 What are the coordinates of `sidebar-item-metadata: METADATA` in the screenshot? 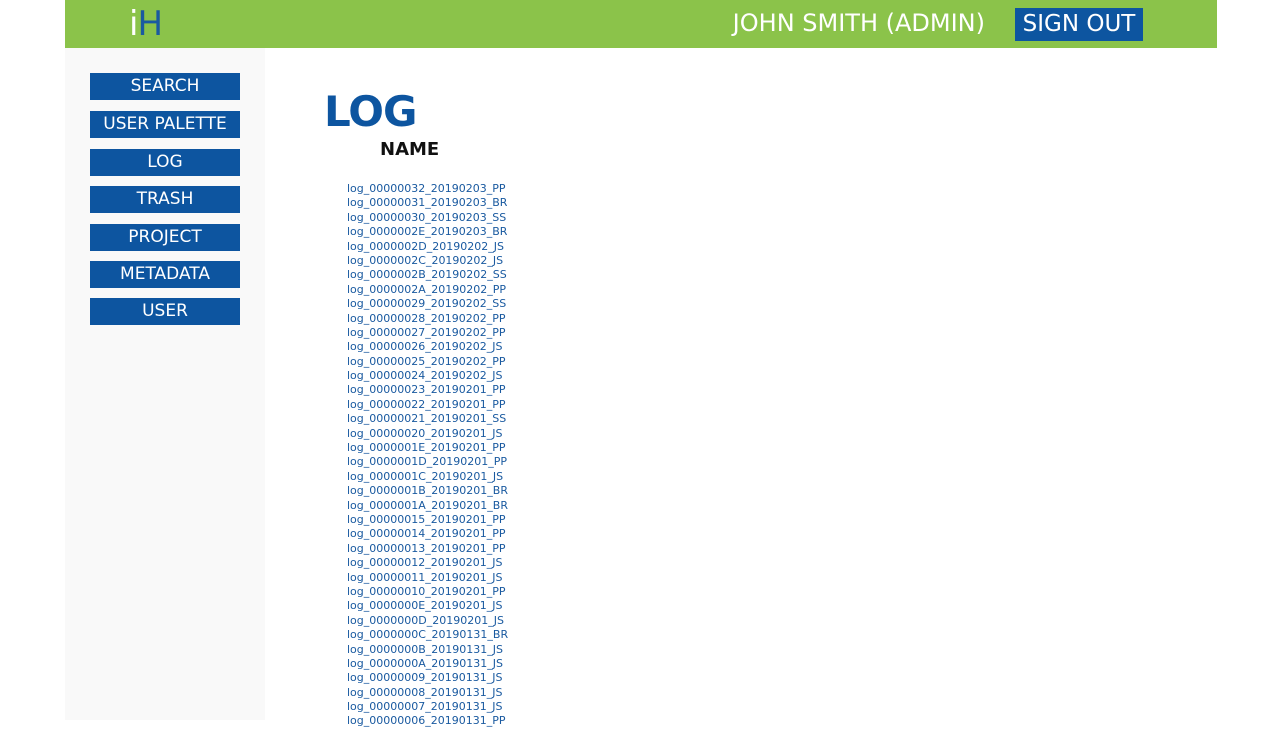 It's located at (165, 274).